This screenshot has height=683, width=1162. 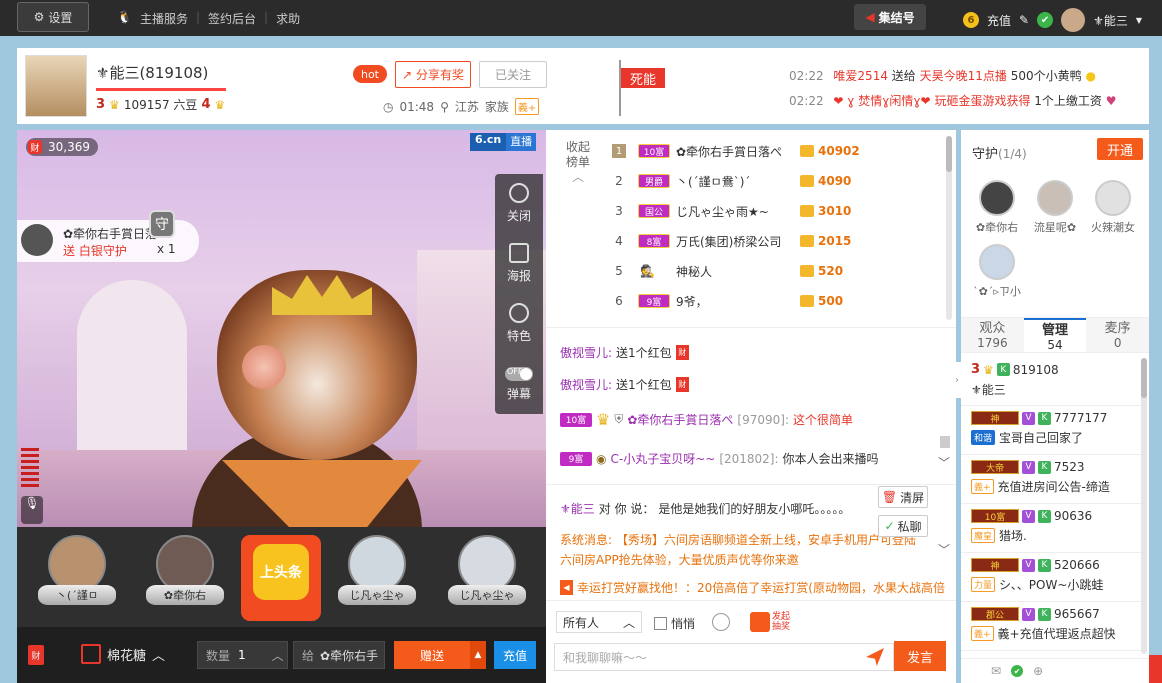 I want to click on quantity-value: 1, so click(x=242, y=655).